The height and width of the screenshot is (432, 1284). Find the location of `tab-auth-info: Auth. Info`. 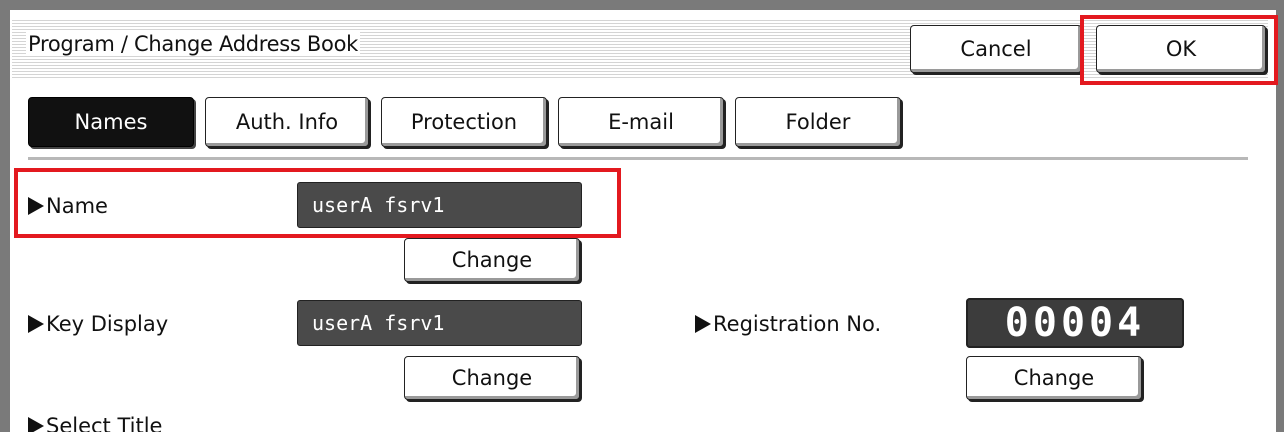

tab-auth-info: Auth. Info is located at coordinates (287, 122).